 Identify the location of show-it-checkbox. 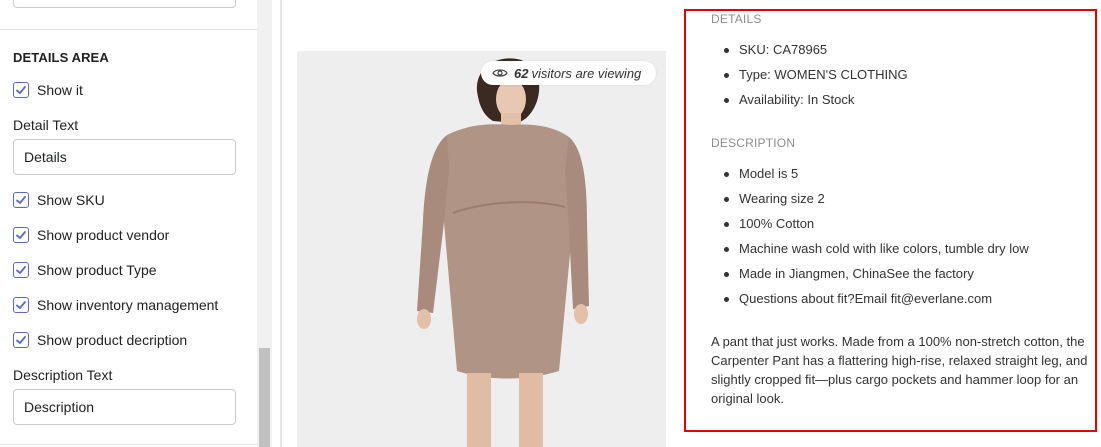
(21, 90).